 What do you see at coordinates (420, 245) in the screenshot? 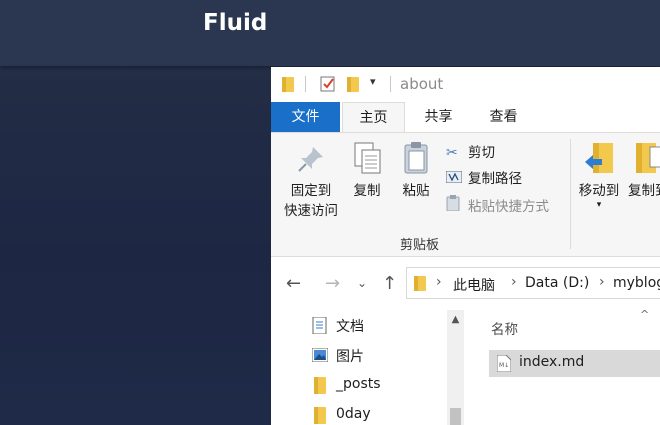
I see `clipboard-group-label: 剪贴板` at bounding box center [420, 245].